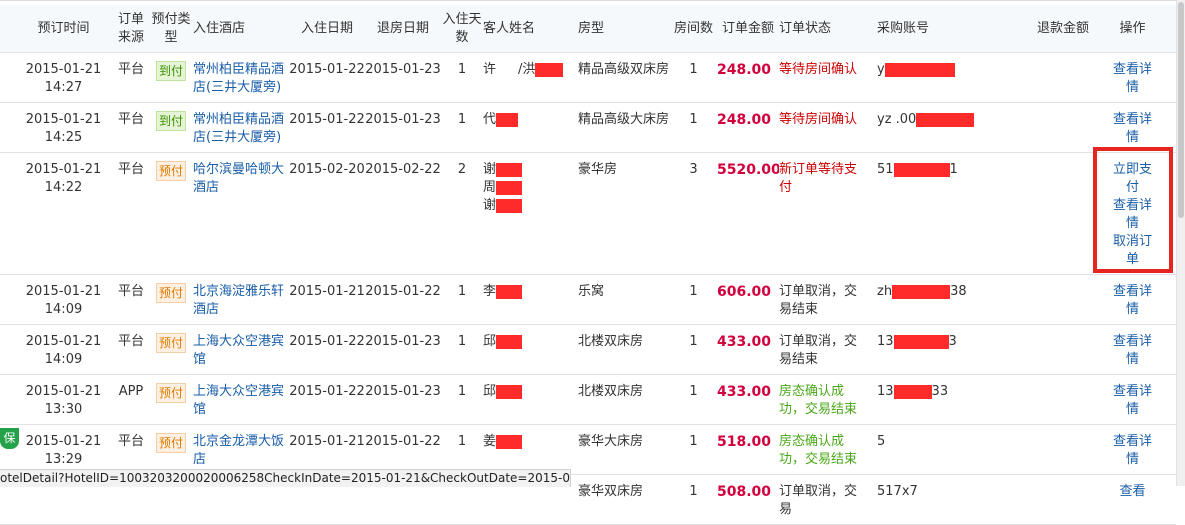 The width and height of the screenshot is (1185, 525). What do you see at coordinates (828, 349) in the screenshot?
I see `cell-order-status: 订单取消，交易结束` at bounding box center [828, 349].